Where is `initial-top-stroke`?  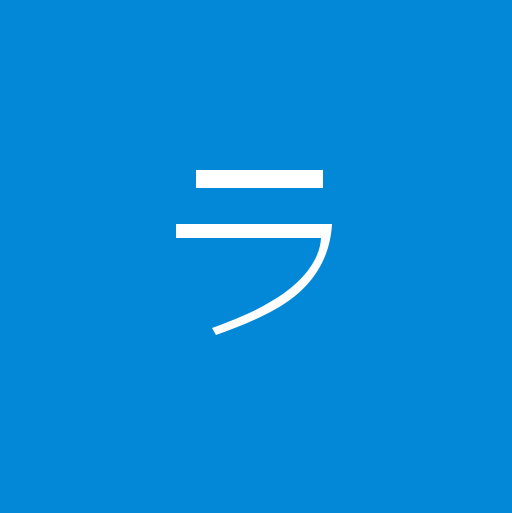 initial-top-stroke is located at coordinates (259, 179).